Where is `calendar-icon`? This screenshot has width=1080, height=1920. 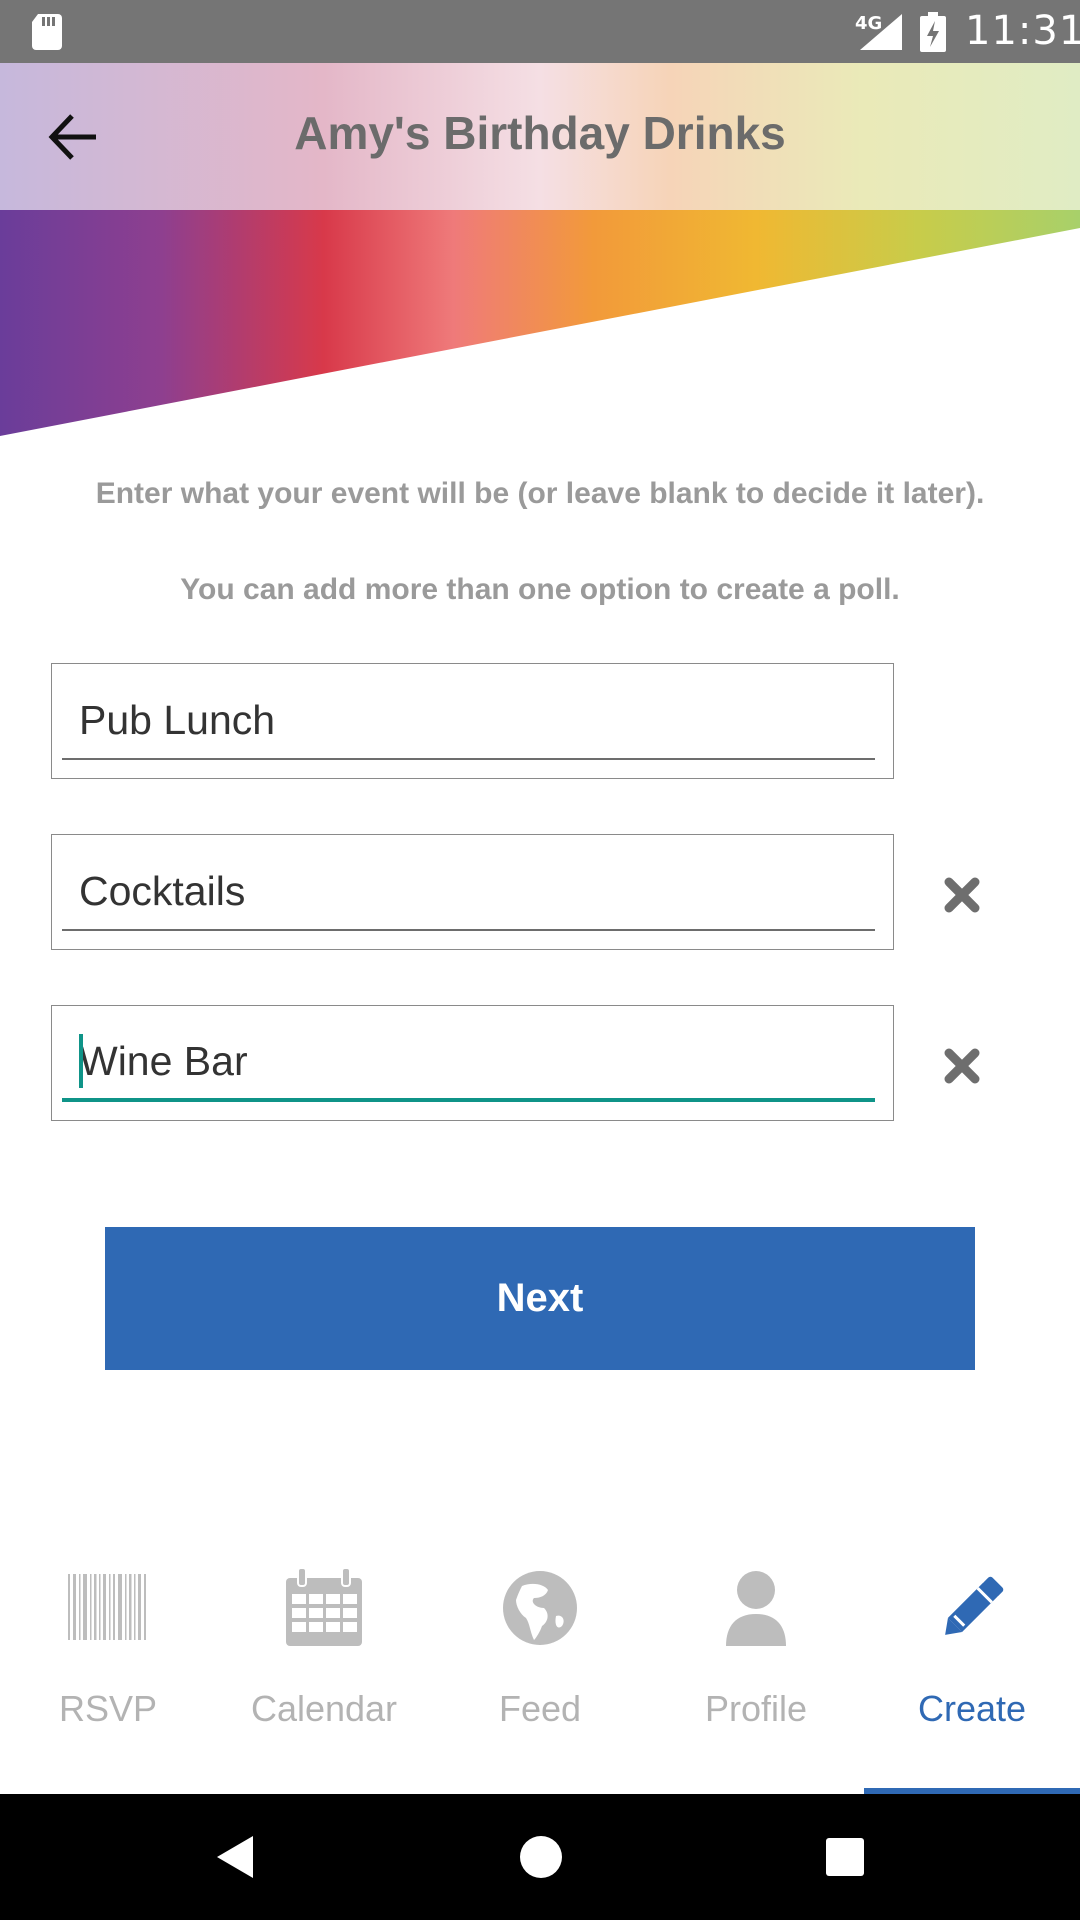 calendar-icon is located at coordinates (324, 1607).